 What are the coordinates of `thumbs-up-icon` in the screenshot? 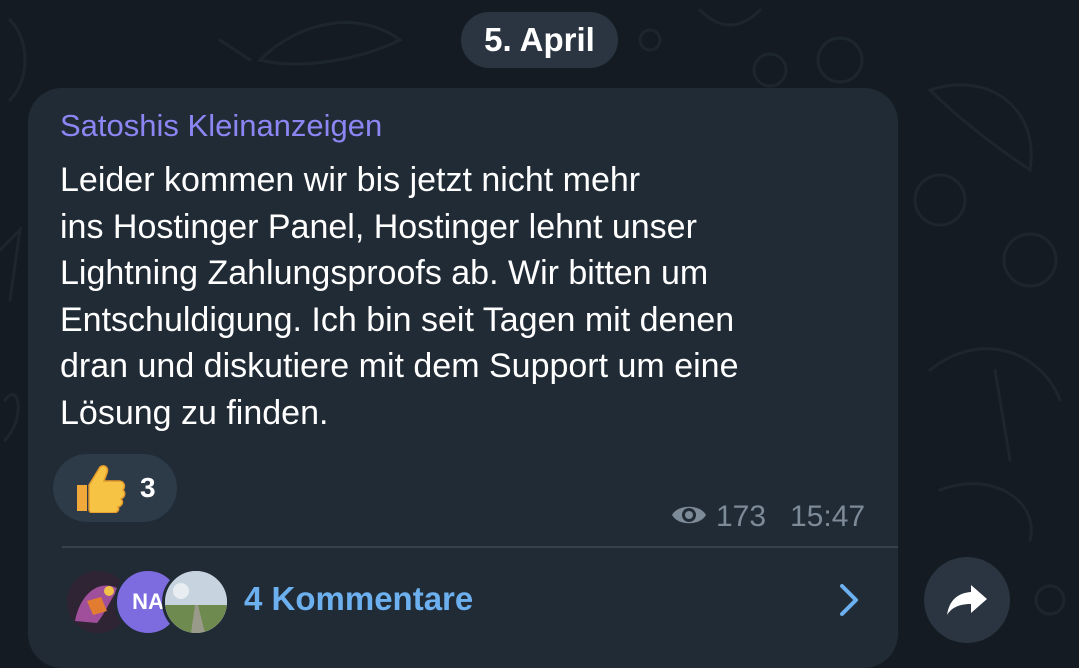 It's located at (101, 489).